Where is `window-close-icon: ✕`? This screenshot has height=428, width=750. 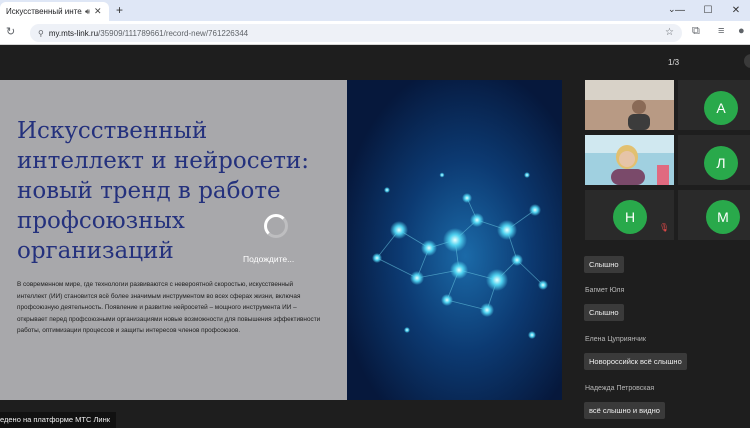 window-close-icon: ✕ is located at coordinates (736, 10).